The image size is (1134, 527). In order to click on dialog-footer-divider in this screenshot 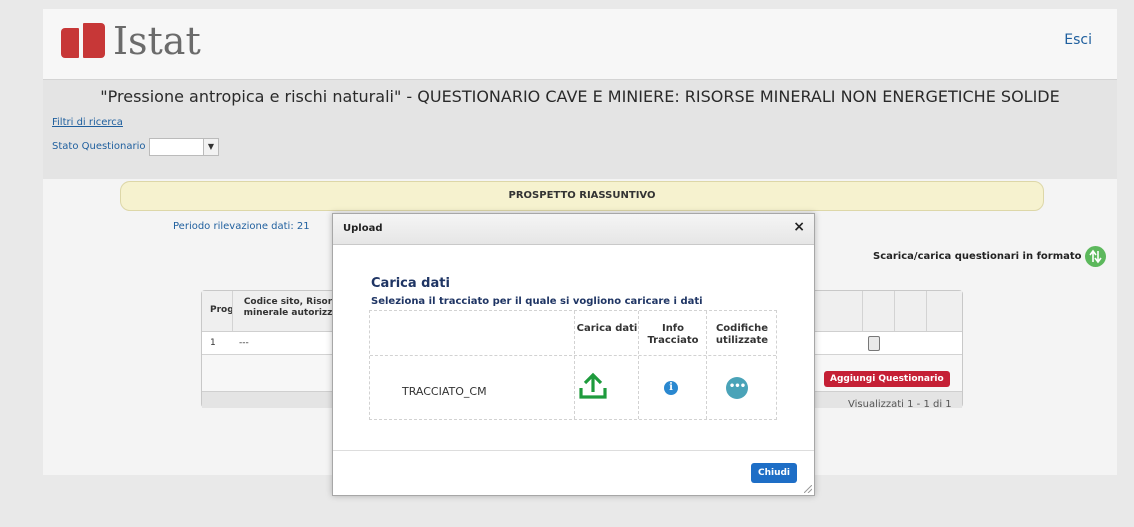, I will do `click(573, 450)`.